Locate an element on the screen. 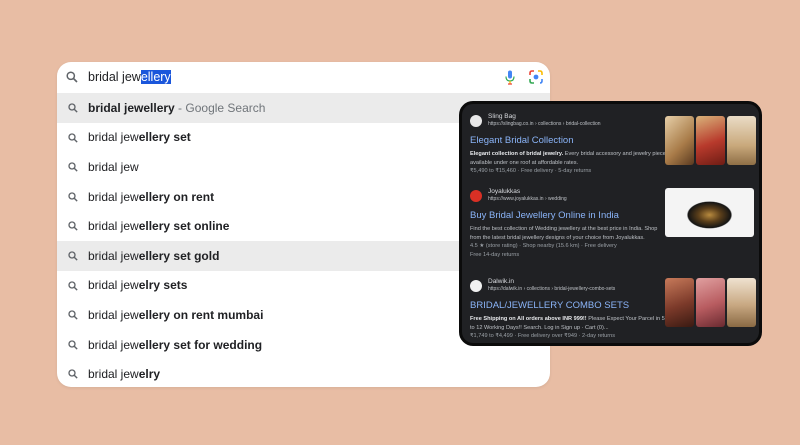  search-bar: bridal jewellery is located at coordinates (303, 77).